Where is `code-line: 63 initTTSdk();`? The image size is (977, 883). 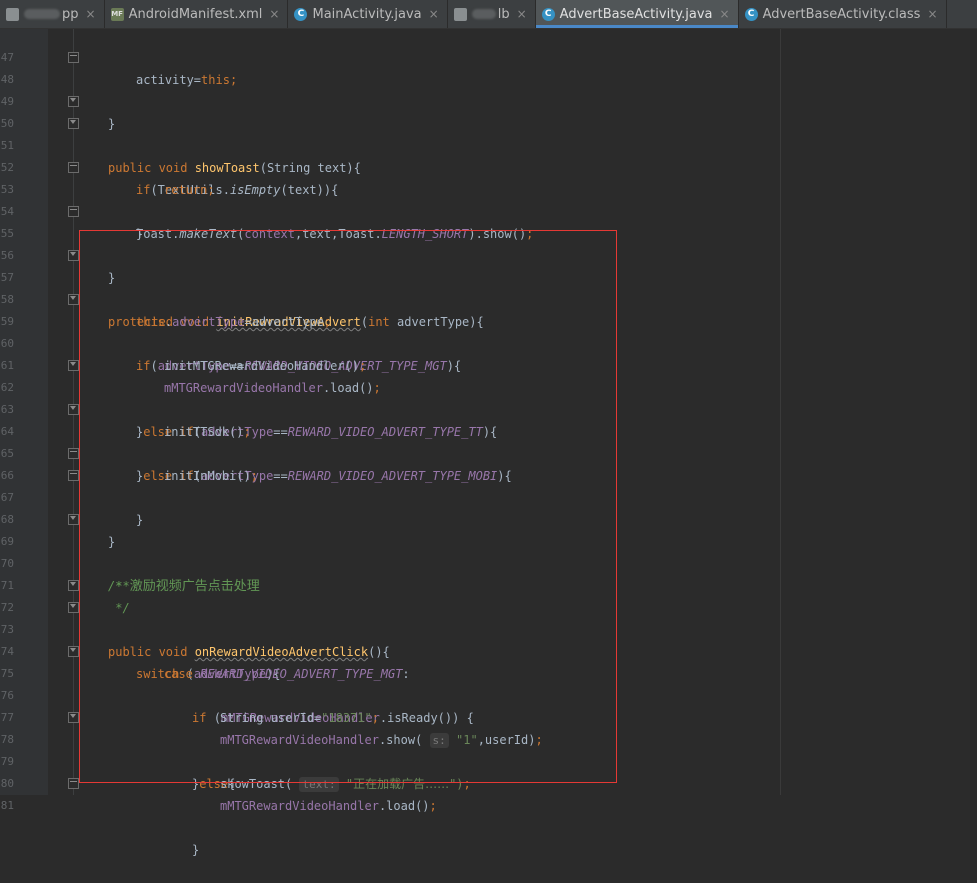 code-line: 63 initTTSdk(); is located at coordinates (125, 408).